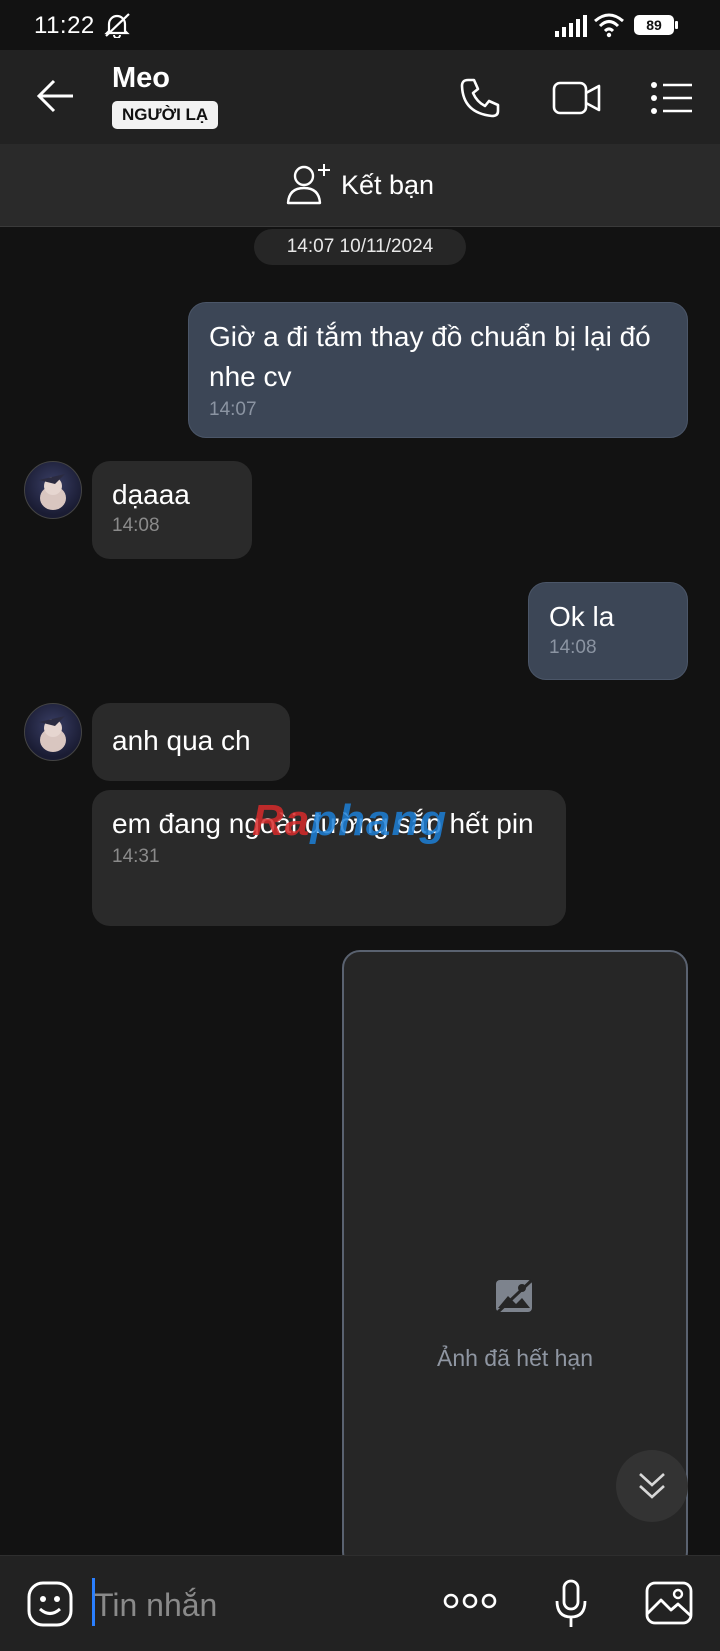  I want to click on wifi-icon, so click(609, 25).